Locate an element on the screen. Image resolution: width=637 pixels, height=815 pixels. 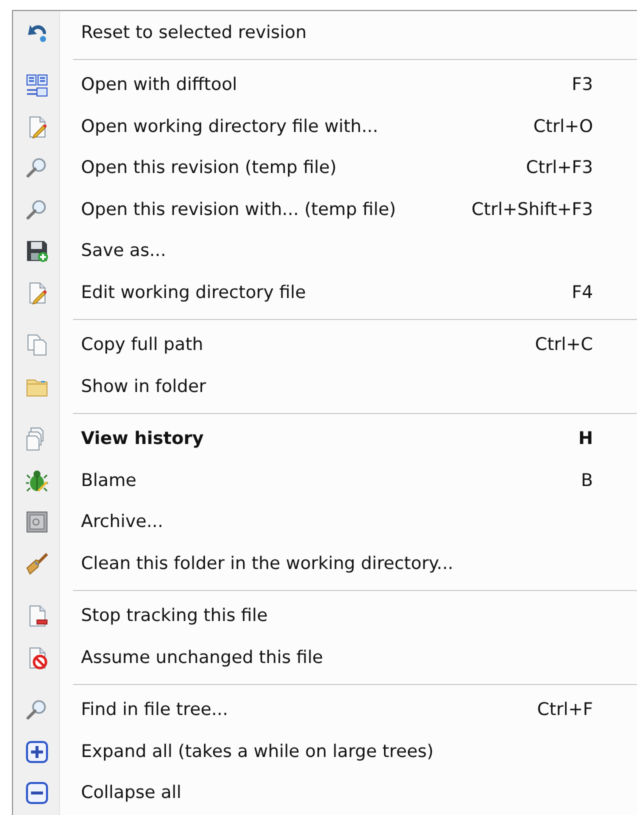
menu-item: Show in folder is located at coordinates (325, 387).